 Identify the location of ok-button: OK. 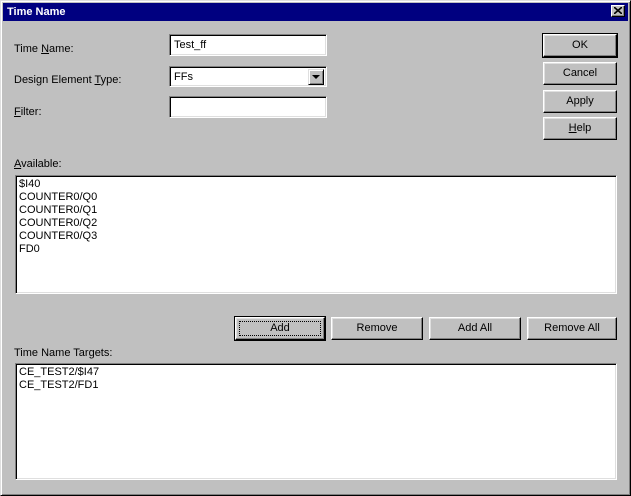
(580, 45).